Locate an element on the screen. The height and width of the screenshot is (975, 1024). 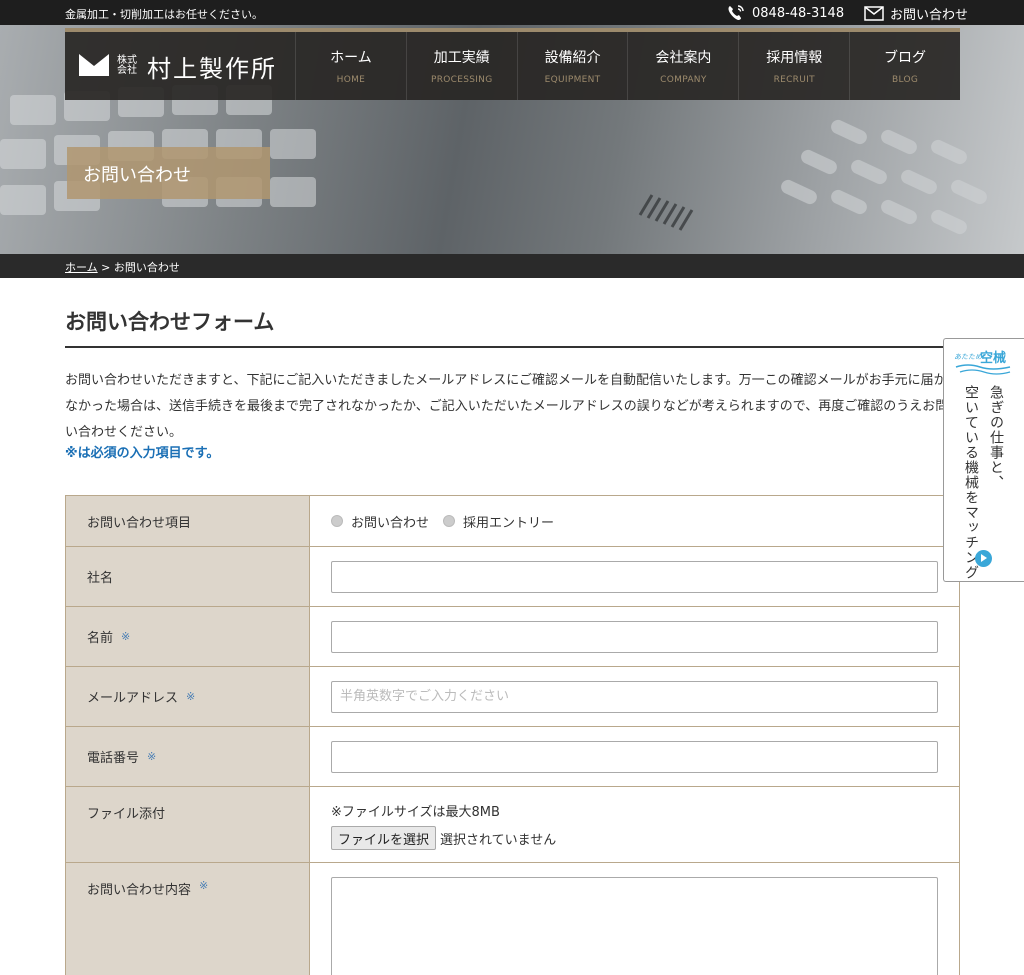
form-row-inquiry-type: お問い合わせ項目 お問い合わせ 採用エントリー is located at coordinates (512, 521).